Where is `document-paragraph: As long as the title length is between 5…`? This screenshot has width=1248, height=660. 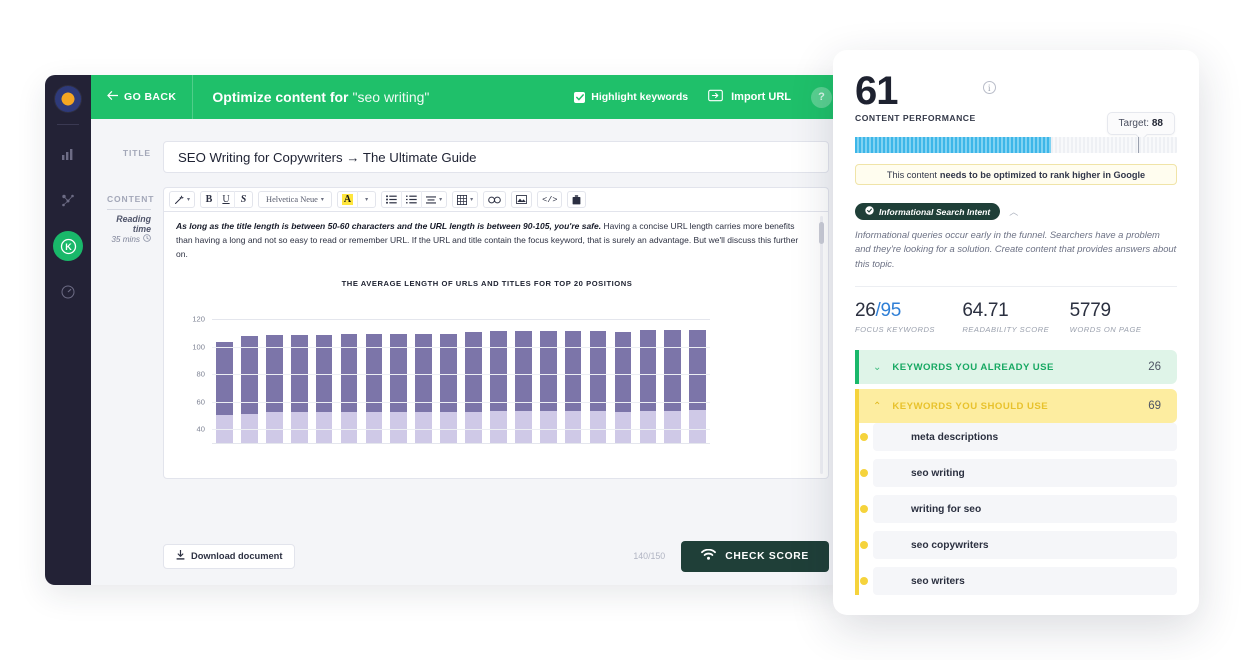
document-paragraph: As long as the title length is between 5… is located at coordinates (491, 240).